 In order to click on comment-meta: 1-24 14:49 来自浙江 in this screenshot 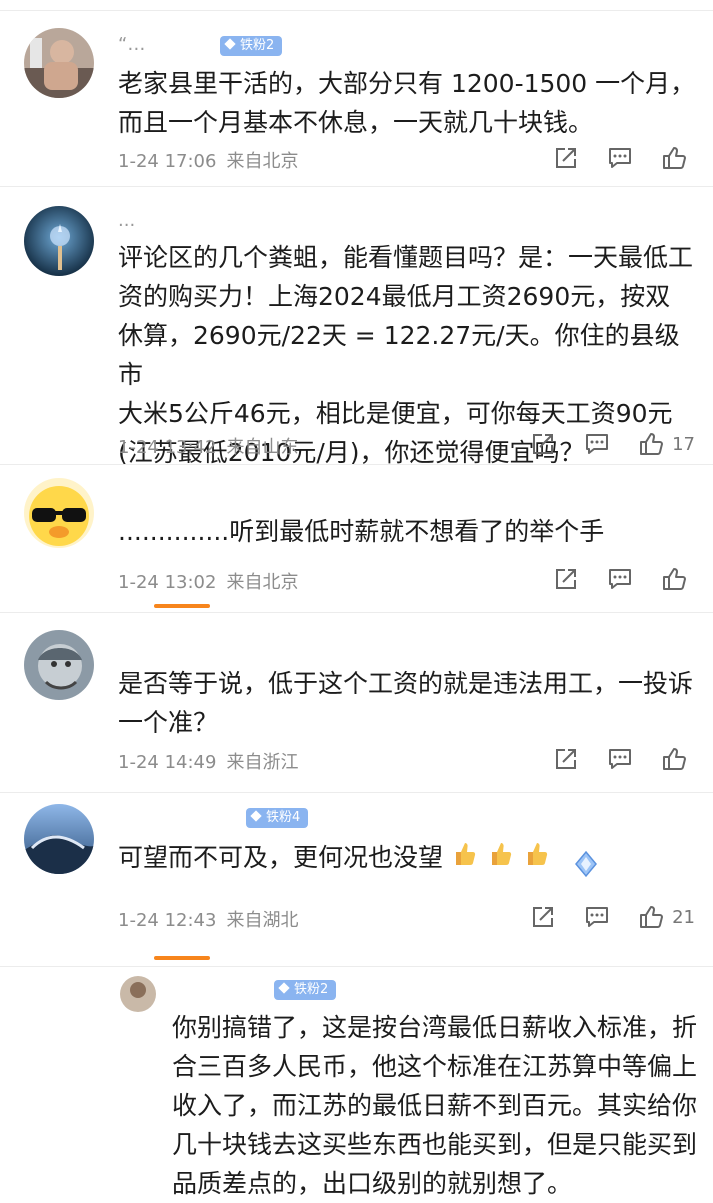, I will do `click(208, 761)`.